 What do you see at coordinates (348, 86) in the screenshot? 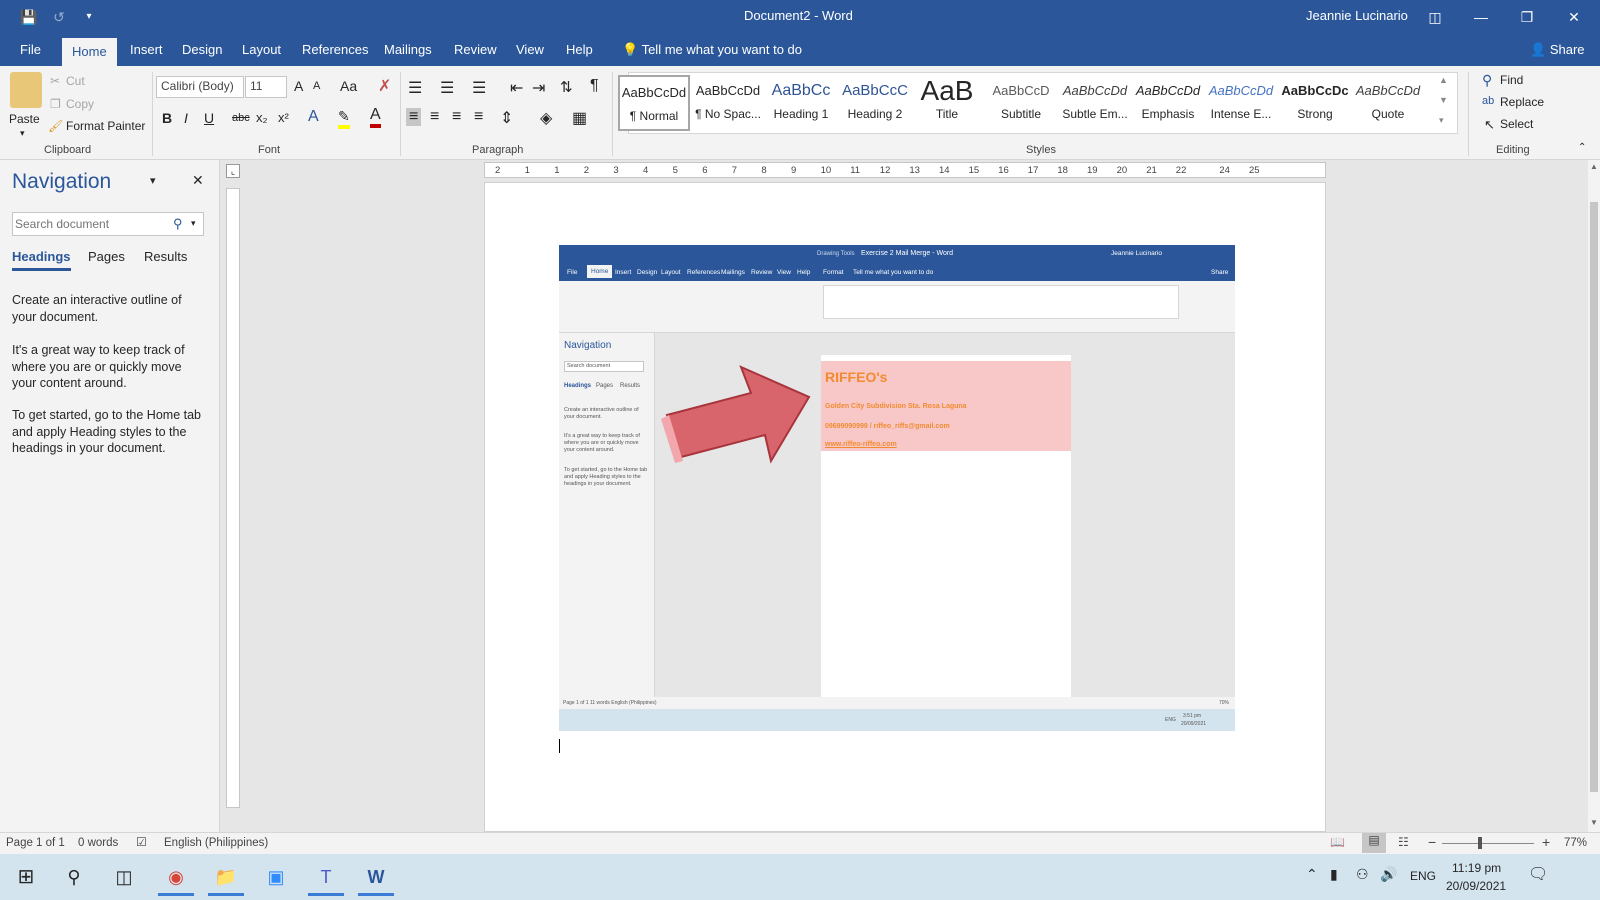
I see `change-case-button: Aa` at bounding box center [348, 86].